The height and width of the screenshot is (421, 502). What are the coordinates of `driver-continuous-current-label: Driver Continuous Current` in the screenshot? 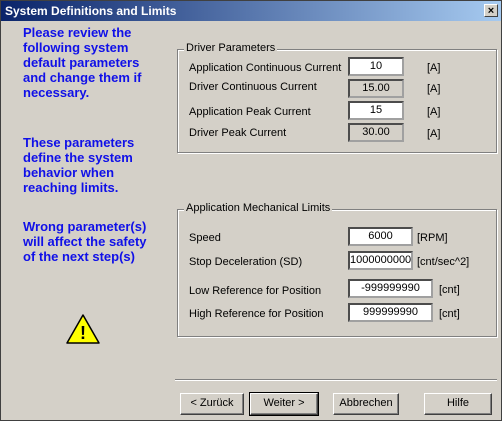 It's located at (253, 87).